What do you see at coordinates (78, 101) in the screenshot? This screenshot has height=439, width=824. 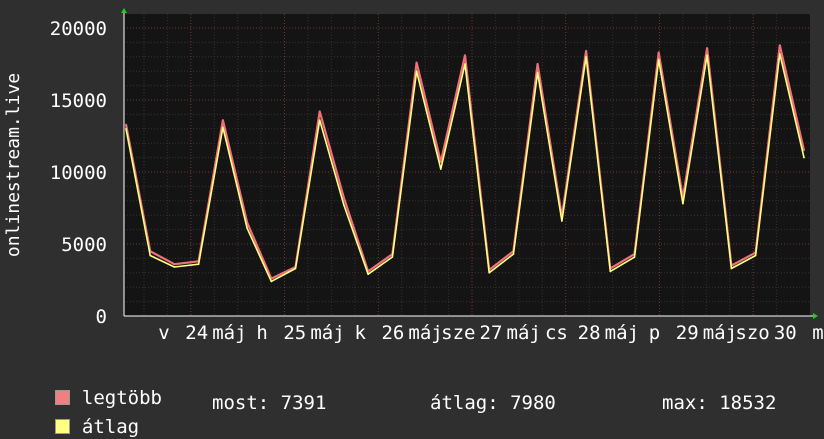 I see `y-tick-label: 15000` at bounding box center [78, 101].